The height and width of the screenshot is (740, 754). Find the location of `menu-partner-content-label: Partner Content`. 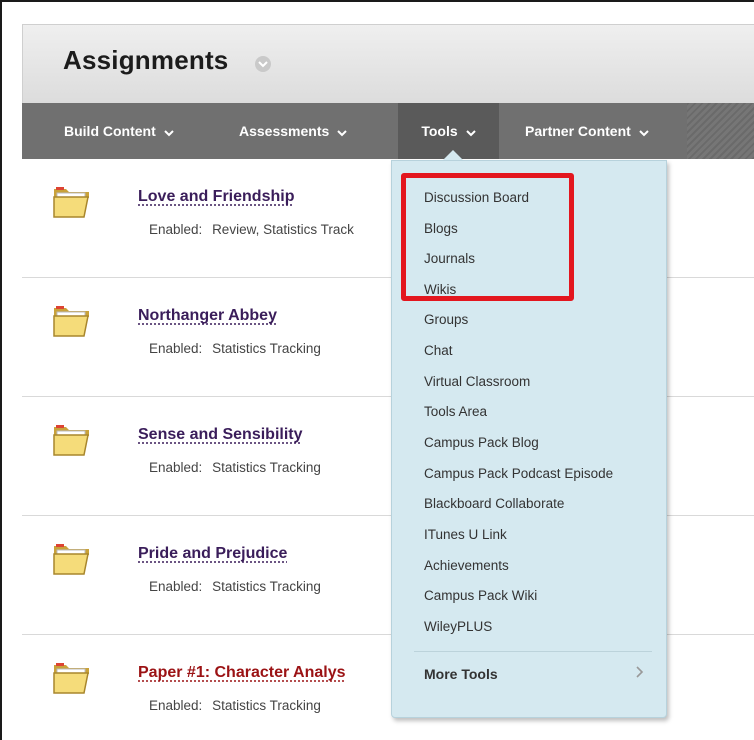

menu-partner-content-label: Partner Content is located at coordinates (578, 131).